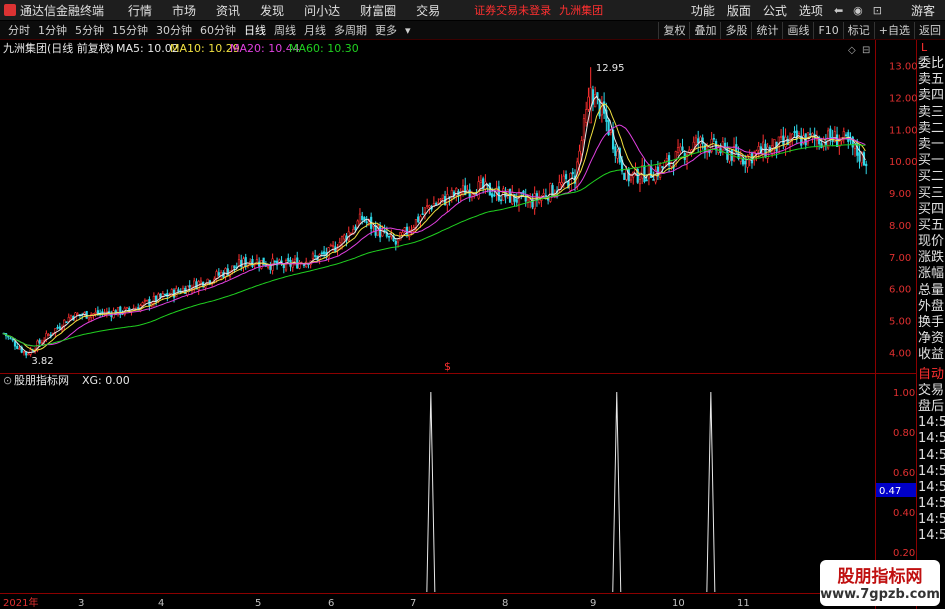 The image size is (945, 609). I want to click on indicator-tick-label: 0.60, so click(904, 473).